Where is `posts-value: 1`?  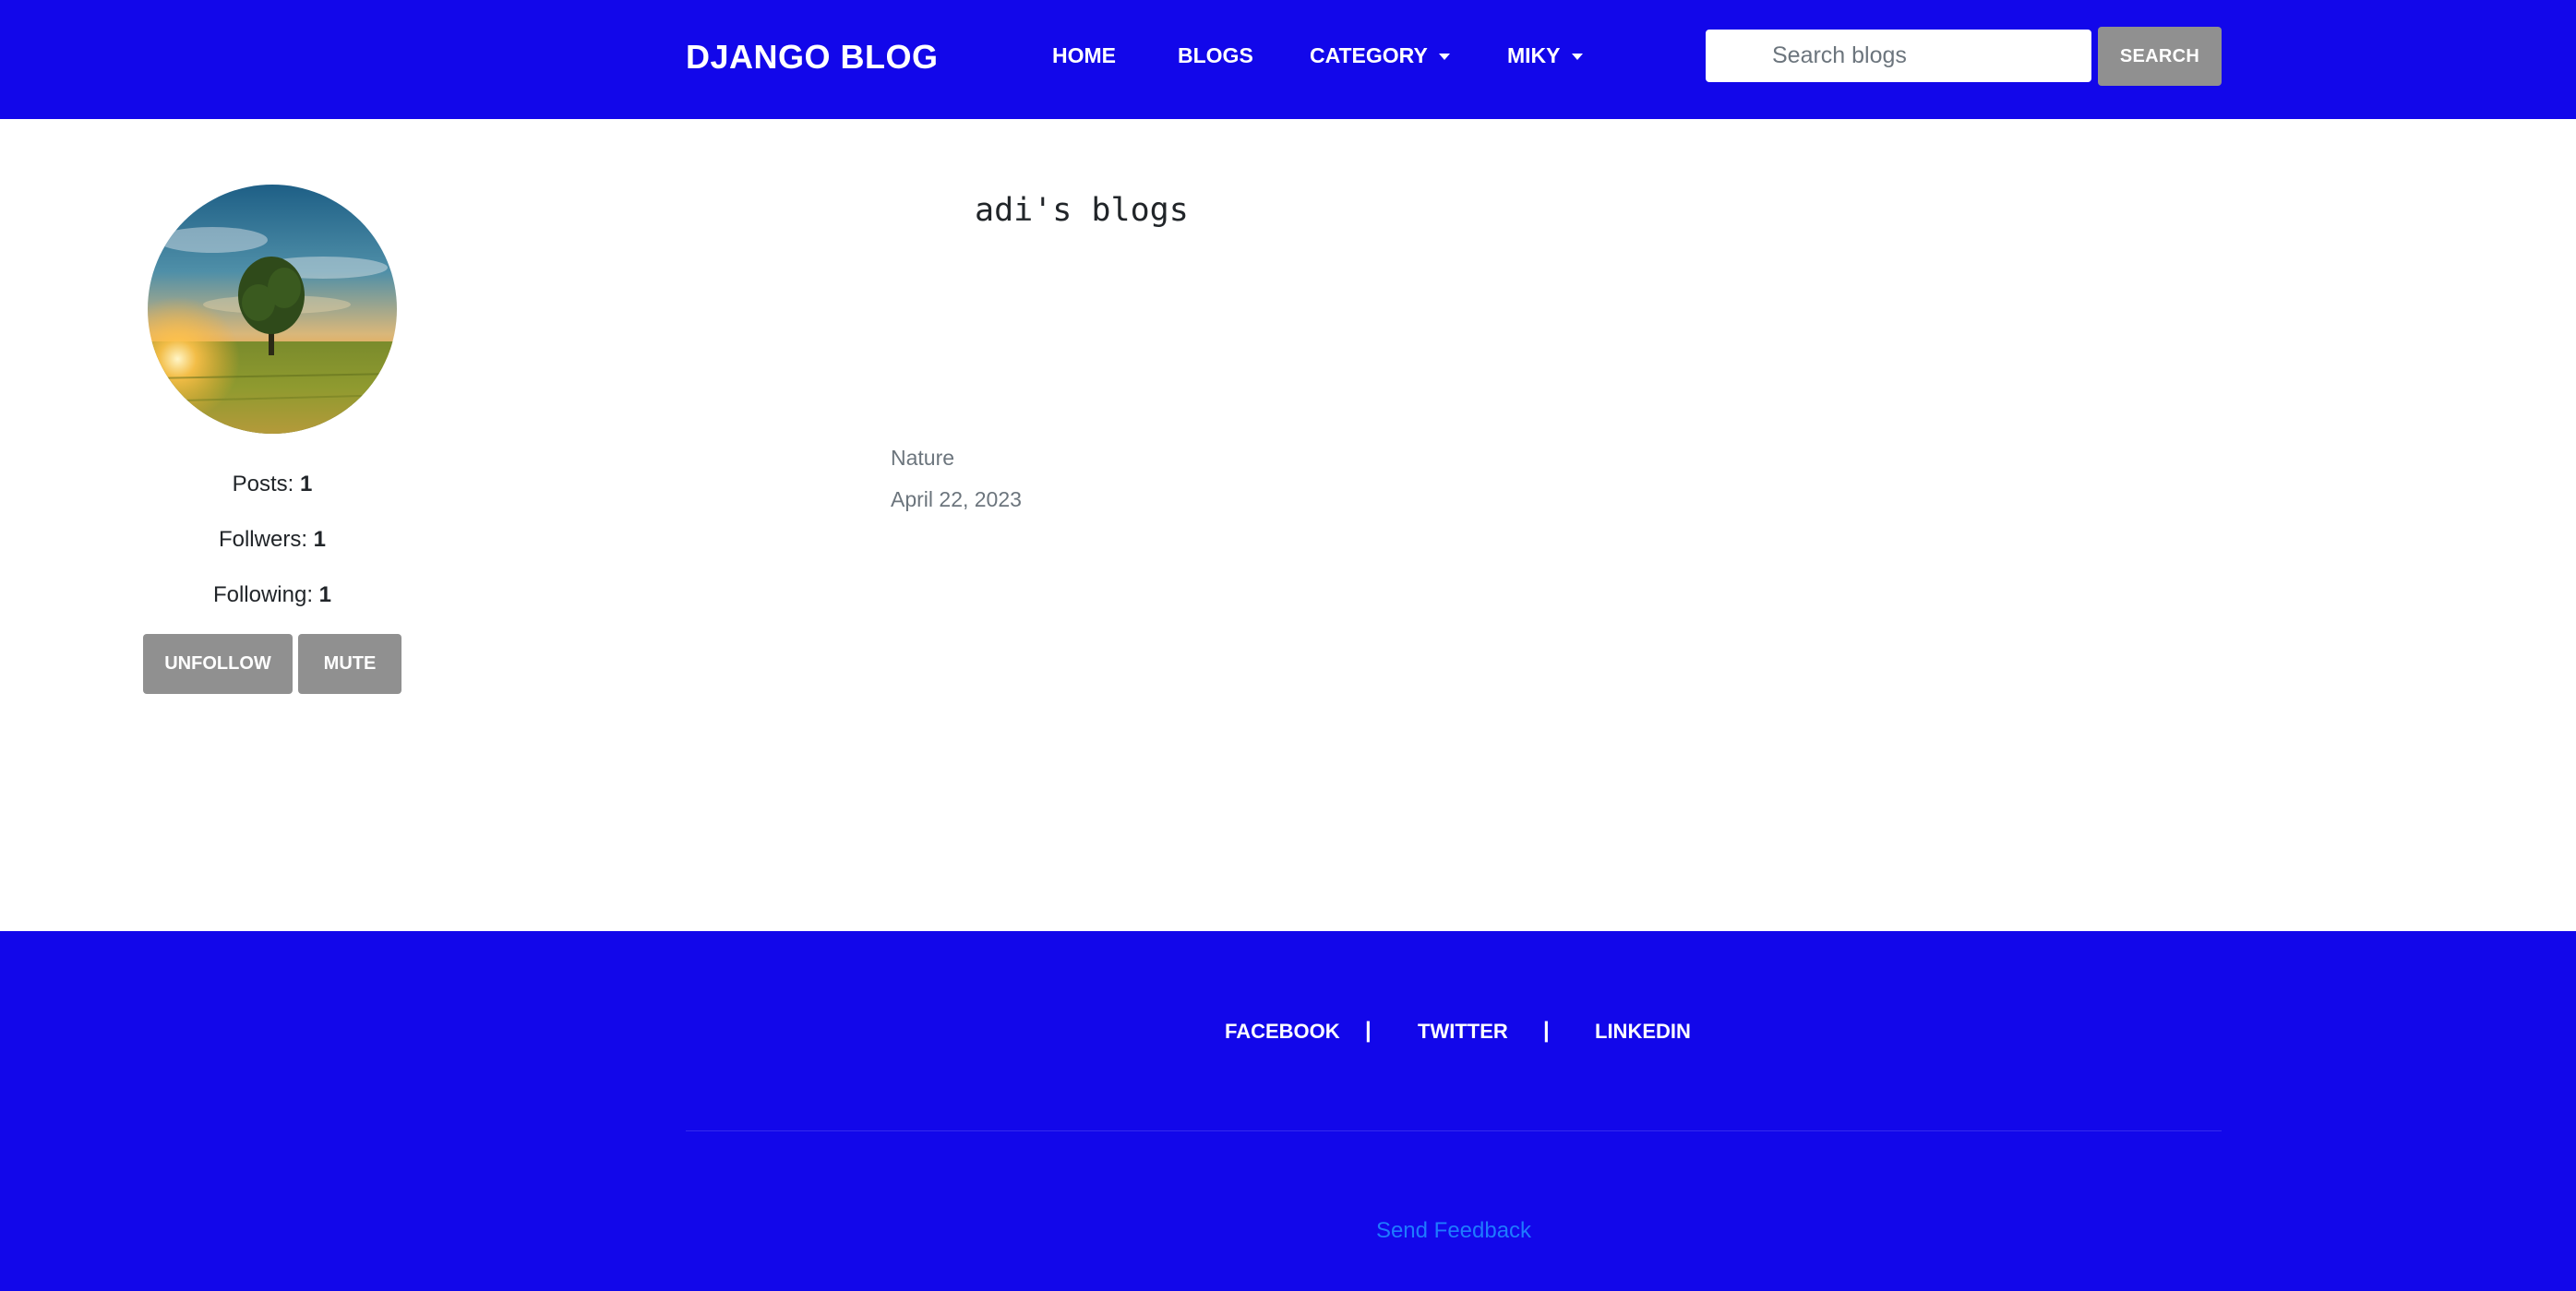
posts-value: 1 is located at coordinates (307, 484).